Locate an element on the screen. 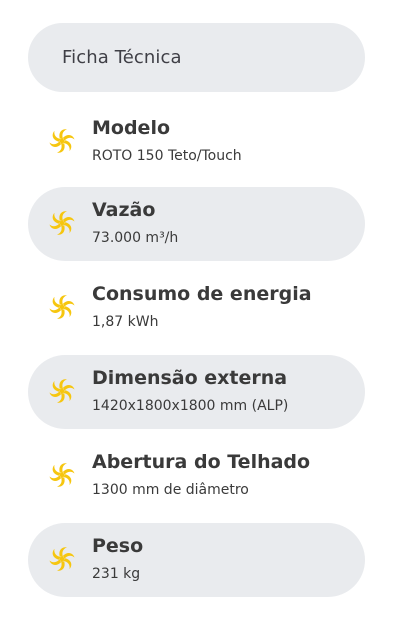 This screenshot has height=620, width=400. spec-row-dimensao: Dimensão externa 1420x1800x1800 mm (ALP) is located at coordinates (196, 392).